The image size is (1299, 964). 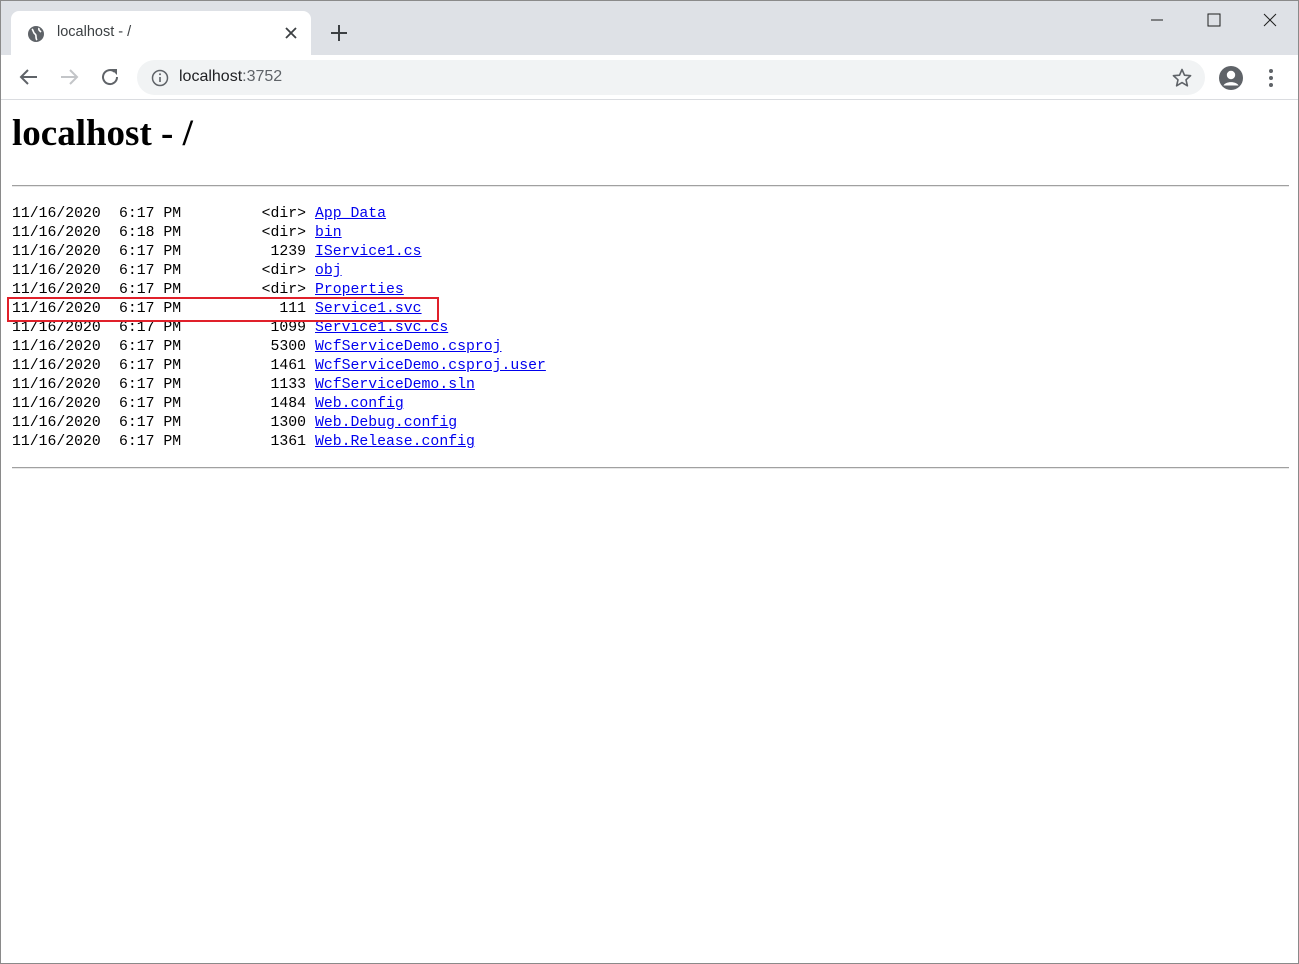 I want to click on tab-strip: localhost - /, so click(x=649, y=28).